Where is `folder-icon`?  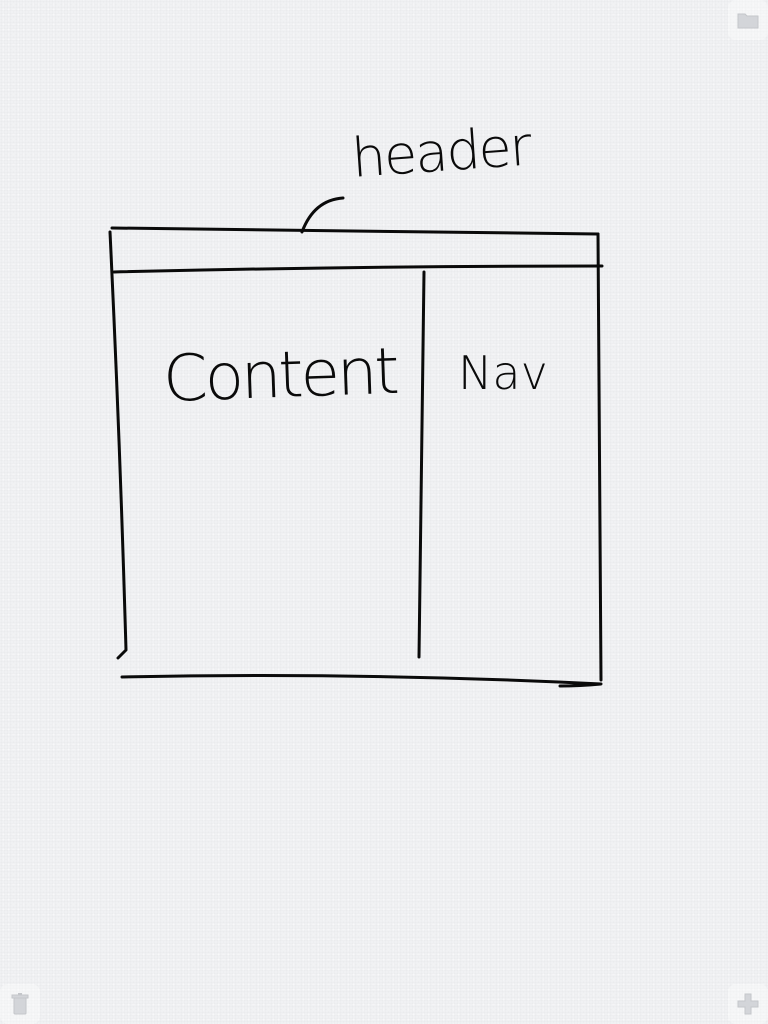
folder-icon is located at coordinates (748, 21).